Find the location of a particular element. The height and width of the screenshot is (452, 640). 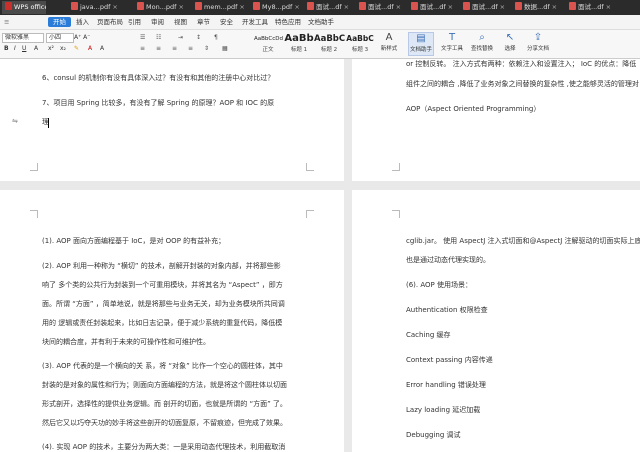

new-style-button: A 新样式 is located at coordinates (389, 43).